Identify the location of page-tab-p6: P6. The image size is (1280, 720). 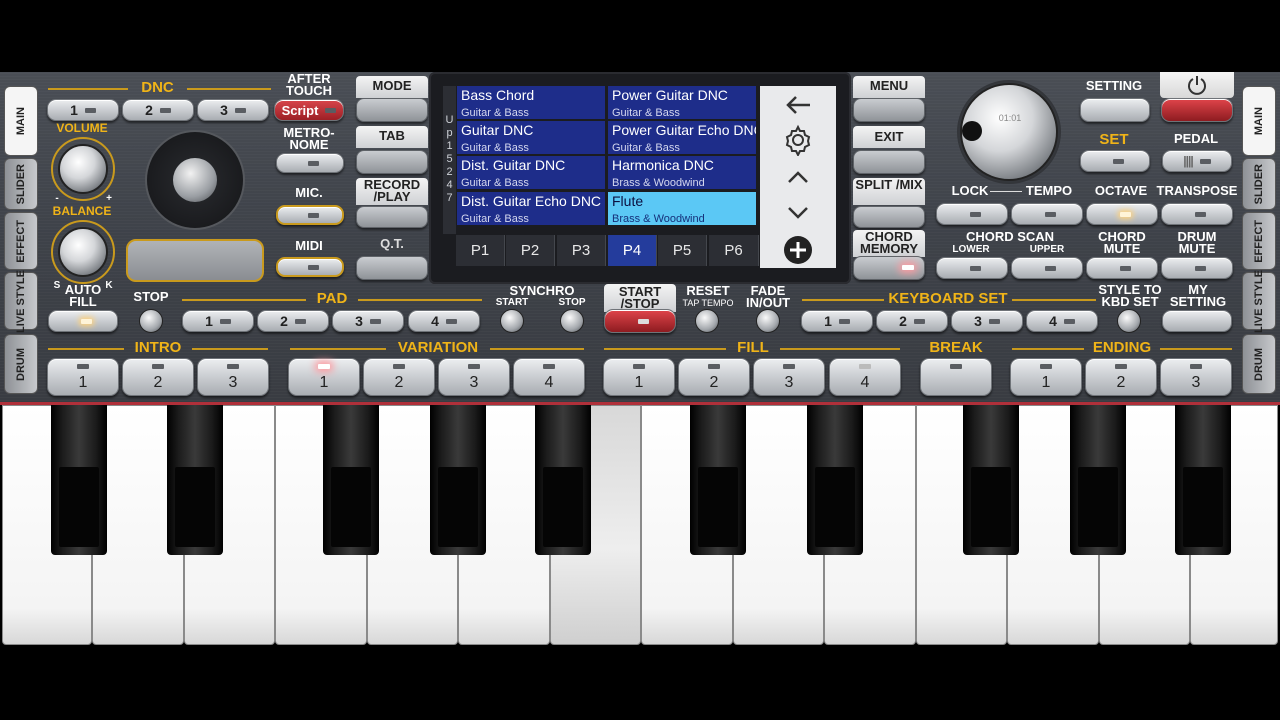
(734, 250).